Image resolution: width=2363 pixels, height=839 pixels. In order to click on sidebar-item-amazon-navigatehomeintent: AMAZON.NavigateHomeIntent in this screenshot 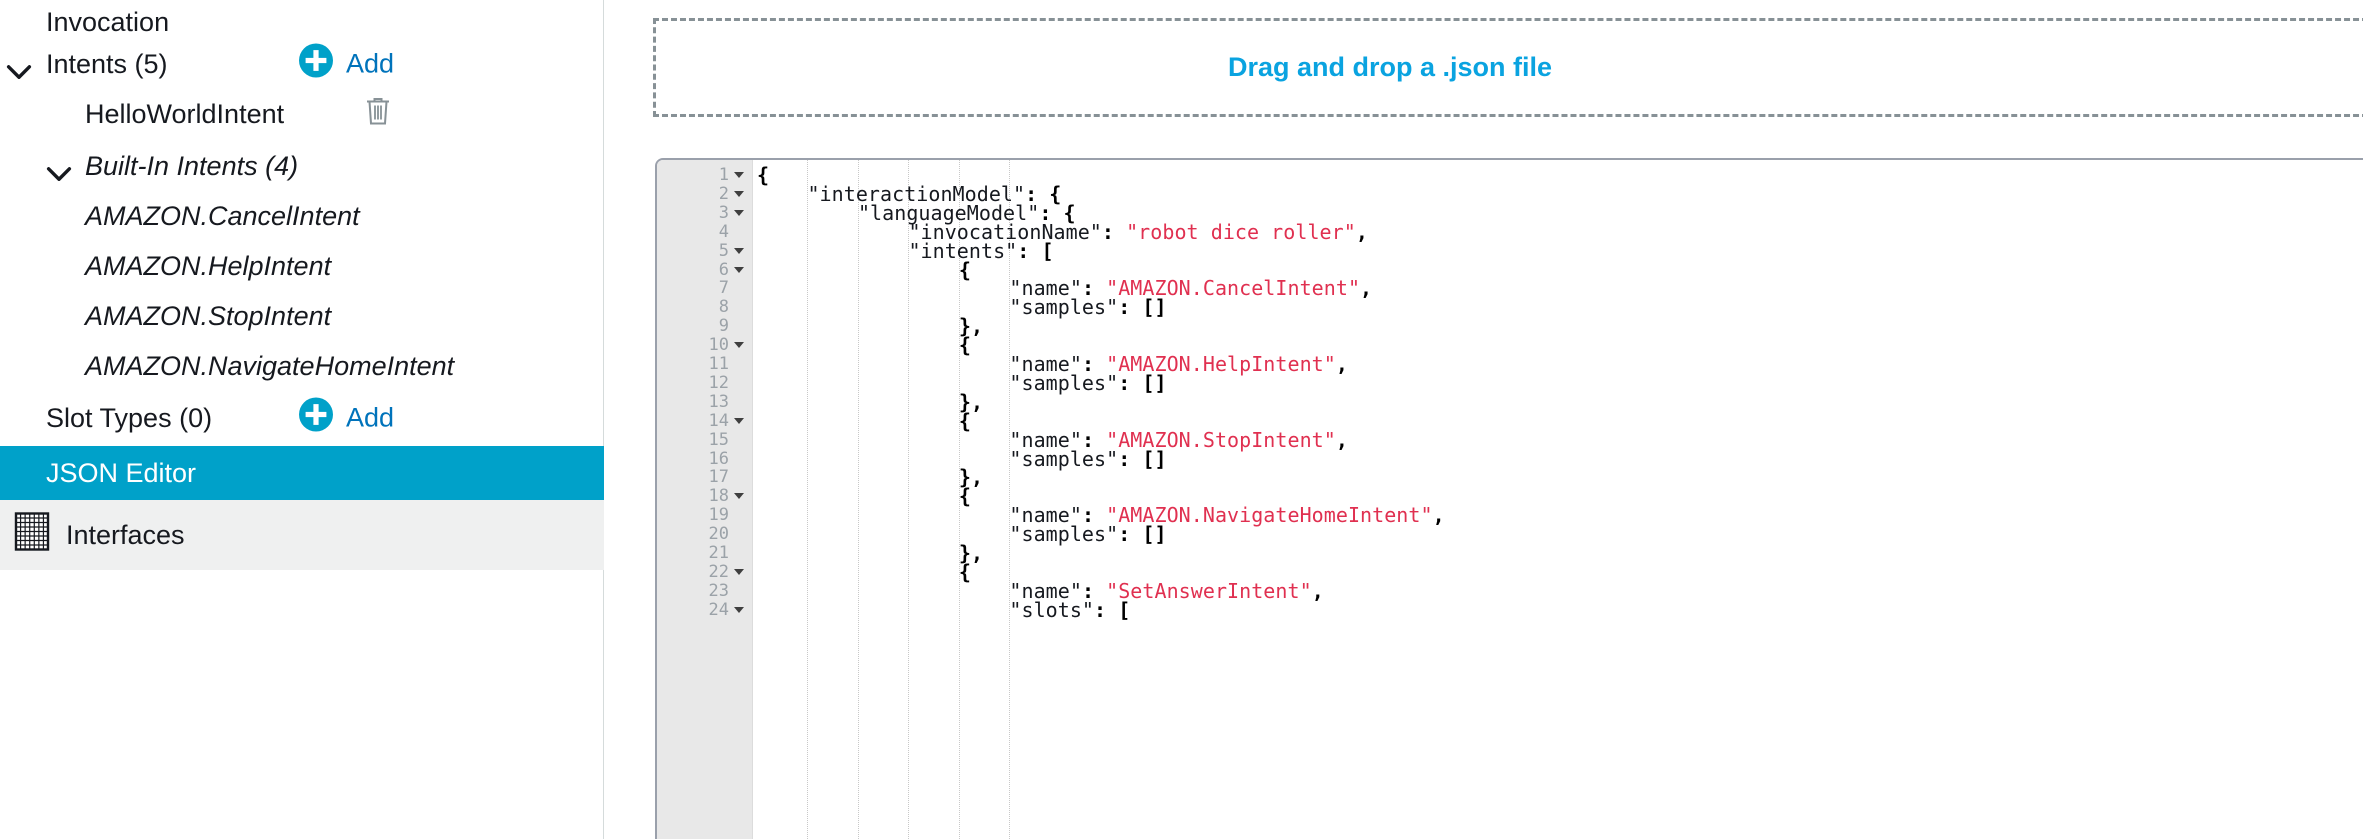, I will do `click(302, 366)`.